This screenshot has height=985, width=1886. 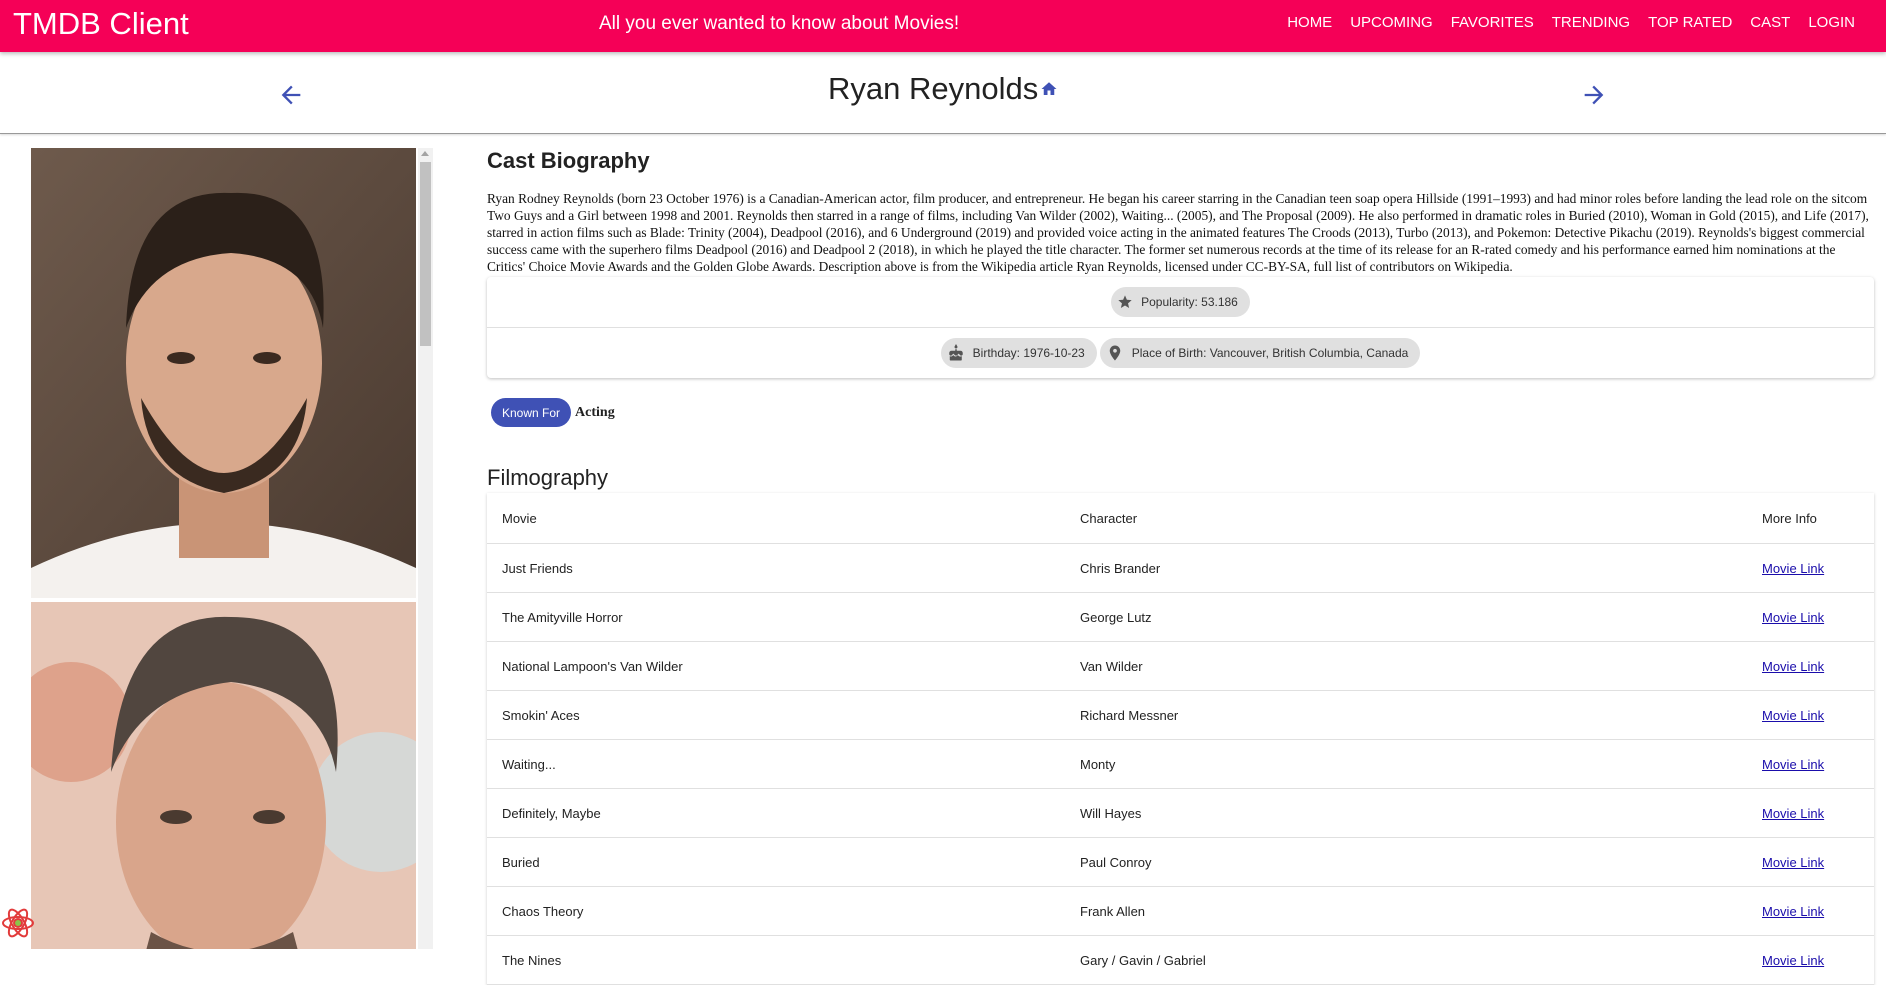 I want to click on page-header: Ryan Reynolds, so click(x=943, y=93).